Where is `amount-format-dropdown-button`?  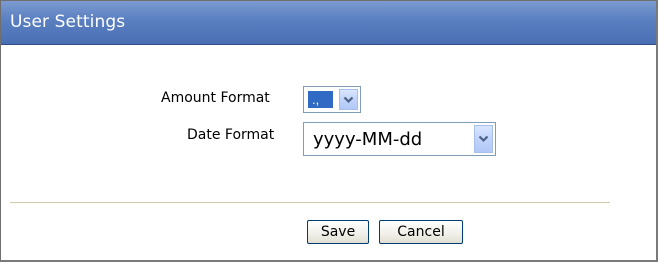
amount-format-dropdown-button is located at coordinates (348, 99).